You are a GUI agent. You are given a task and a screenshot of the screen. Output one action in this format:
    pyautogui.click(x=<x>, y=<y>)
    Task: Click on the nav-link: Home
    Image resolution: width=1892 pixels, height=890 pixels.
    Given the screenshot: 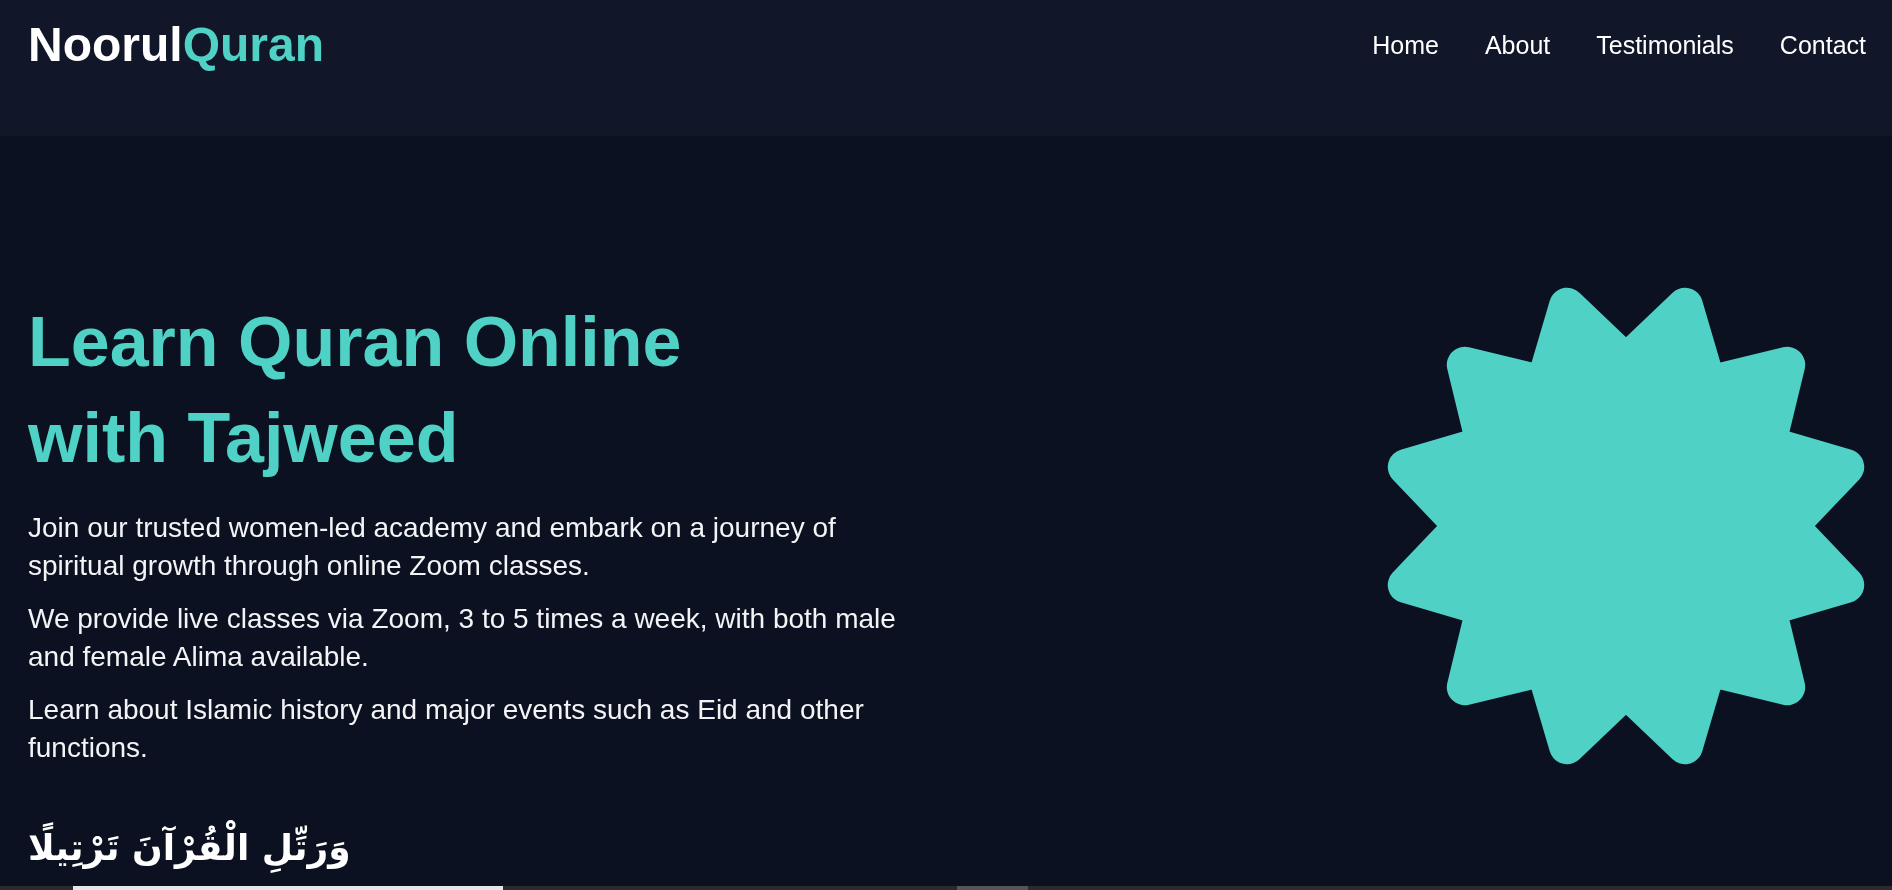 What is the action you would take?
    pyautogui.click(x=1405, y=45)
    